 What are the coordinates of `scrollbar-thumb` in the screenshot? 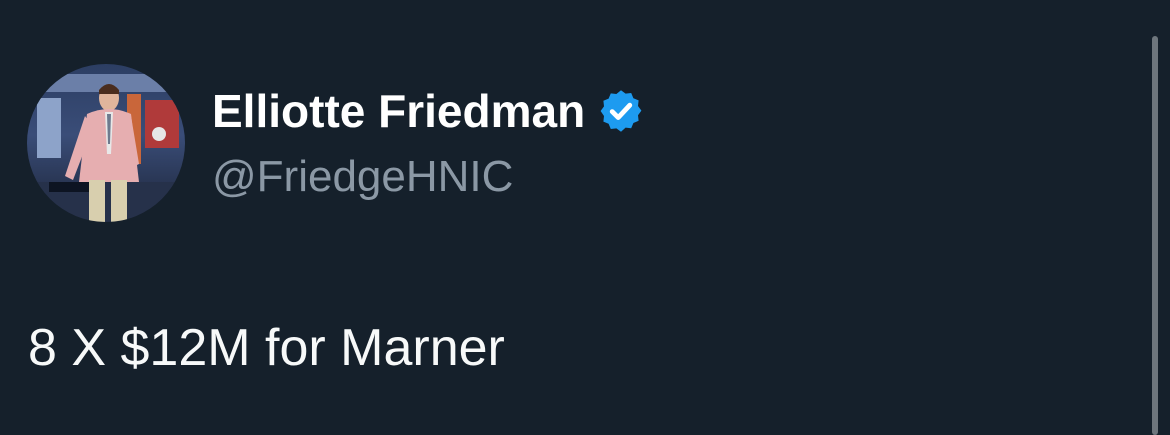 It's located at (1155, 235).